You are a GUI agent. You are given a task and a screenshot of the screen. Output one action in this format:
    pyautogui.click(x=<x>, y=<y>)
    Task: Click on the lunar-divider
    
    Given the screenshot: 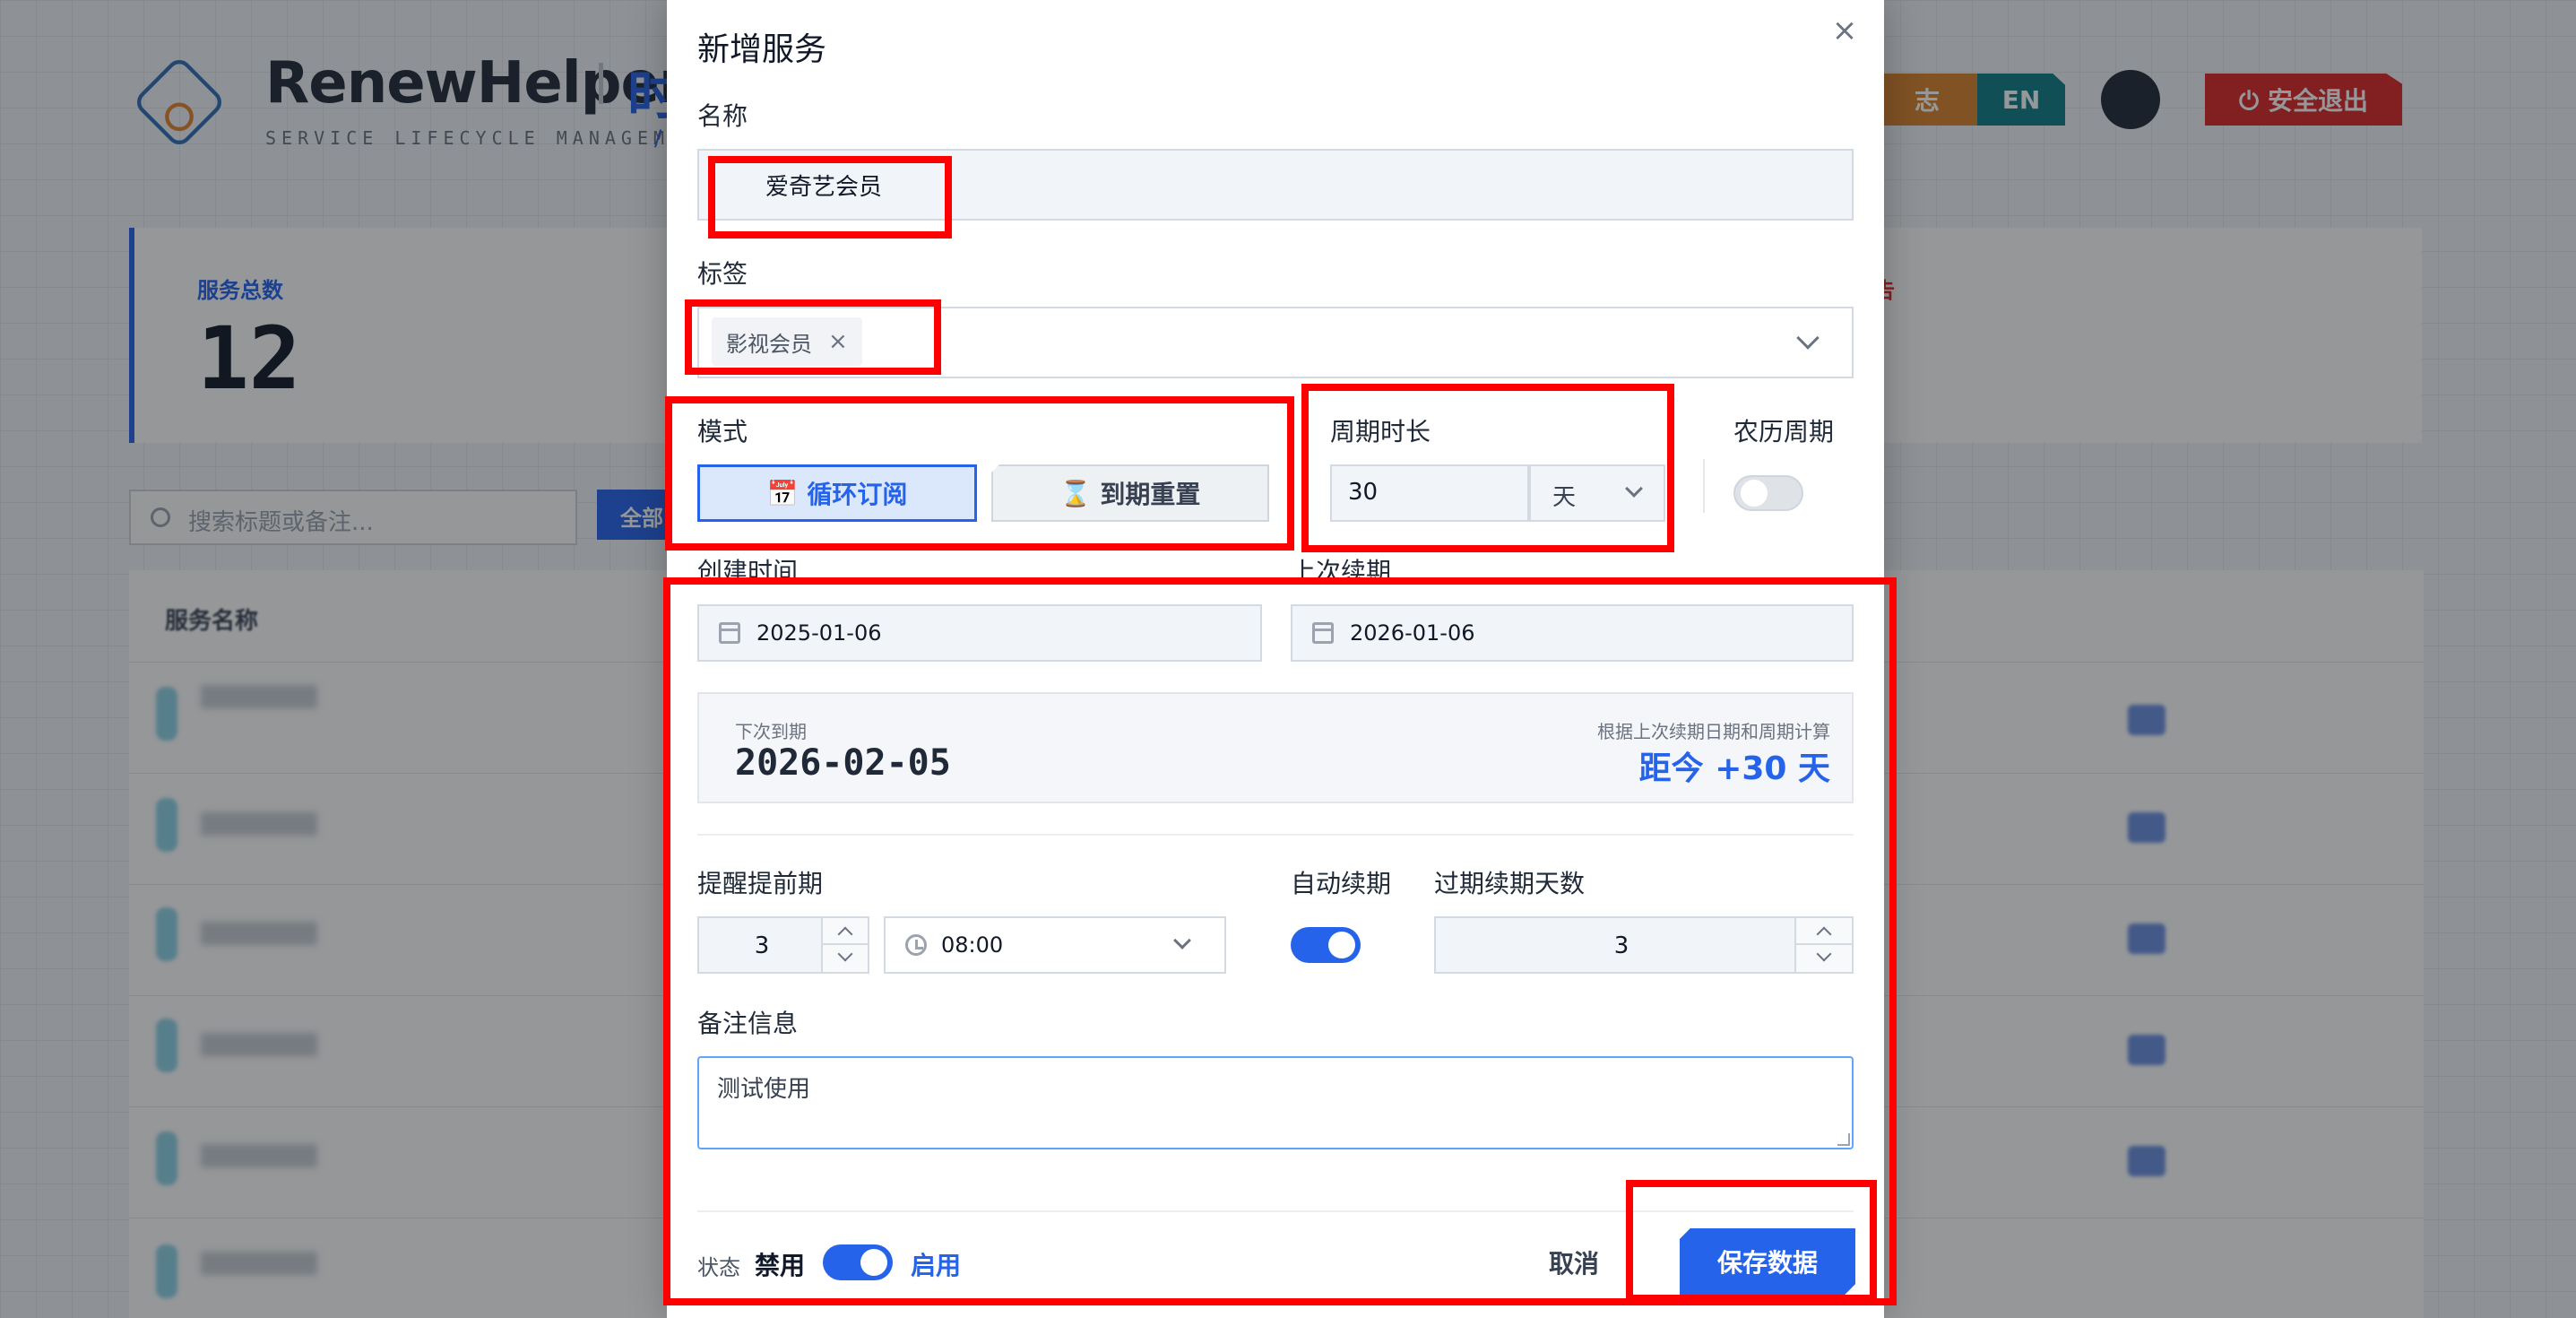 What is the action you would take?
    pyautogui.click(x=1704, y=486)
    